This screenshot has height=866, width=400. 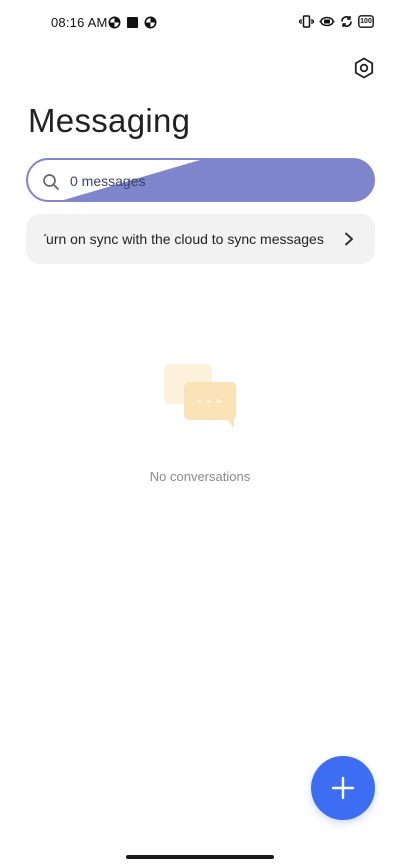 I want to click on status-left-icons, so click(x=132, y=22).